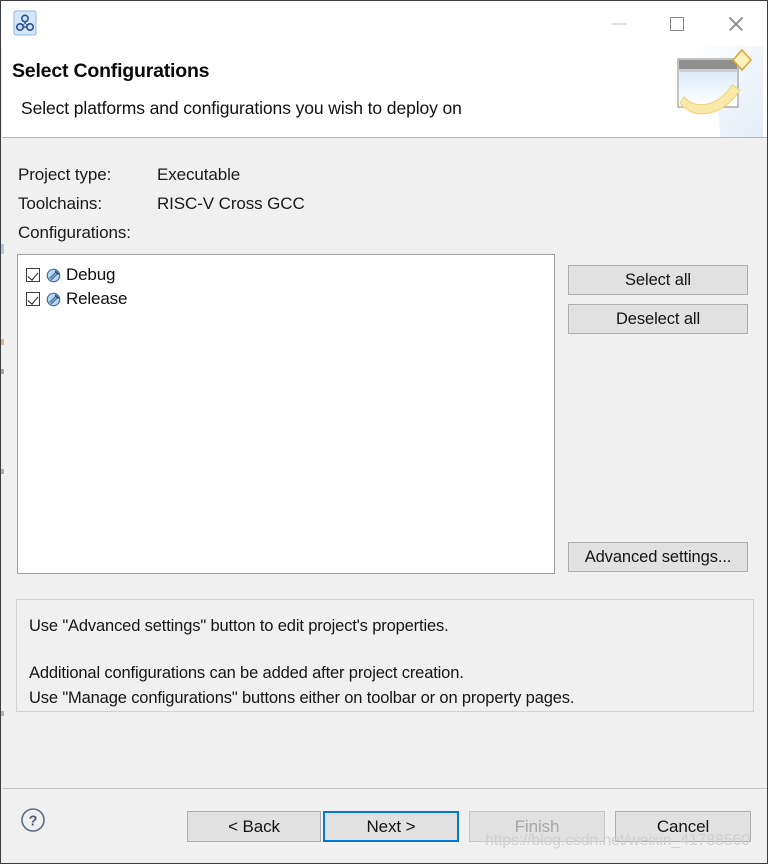  What do you see at coordinates (658, 319) in the screenshot?
I see `deselect-all-button: Deselect all` at bounding box center [658, 319].